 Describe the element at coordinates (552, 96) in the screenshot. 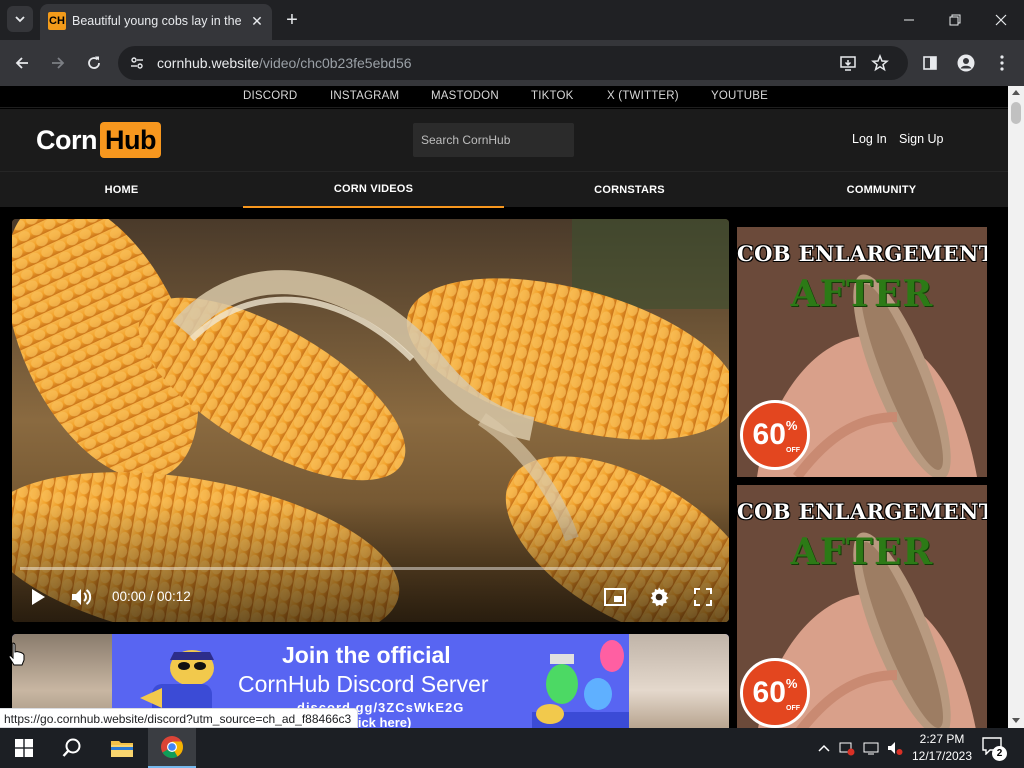

I see `social-link-tiktok: TIKTOK` at that location.